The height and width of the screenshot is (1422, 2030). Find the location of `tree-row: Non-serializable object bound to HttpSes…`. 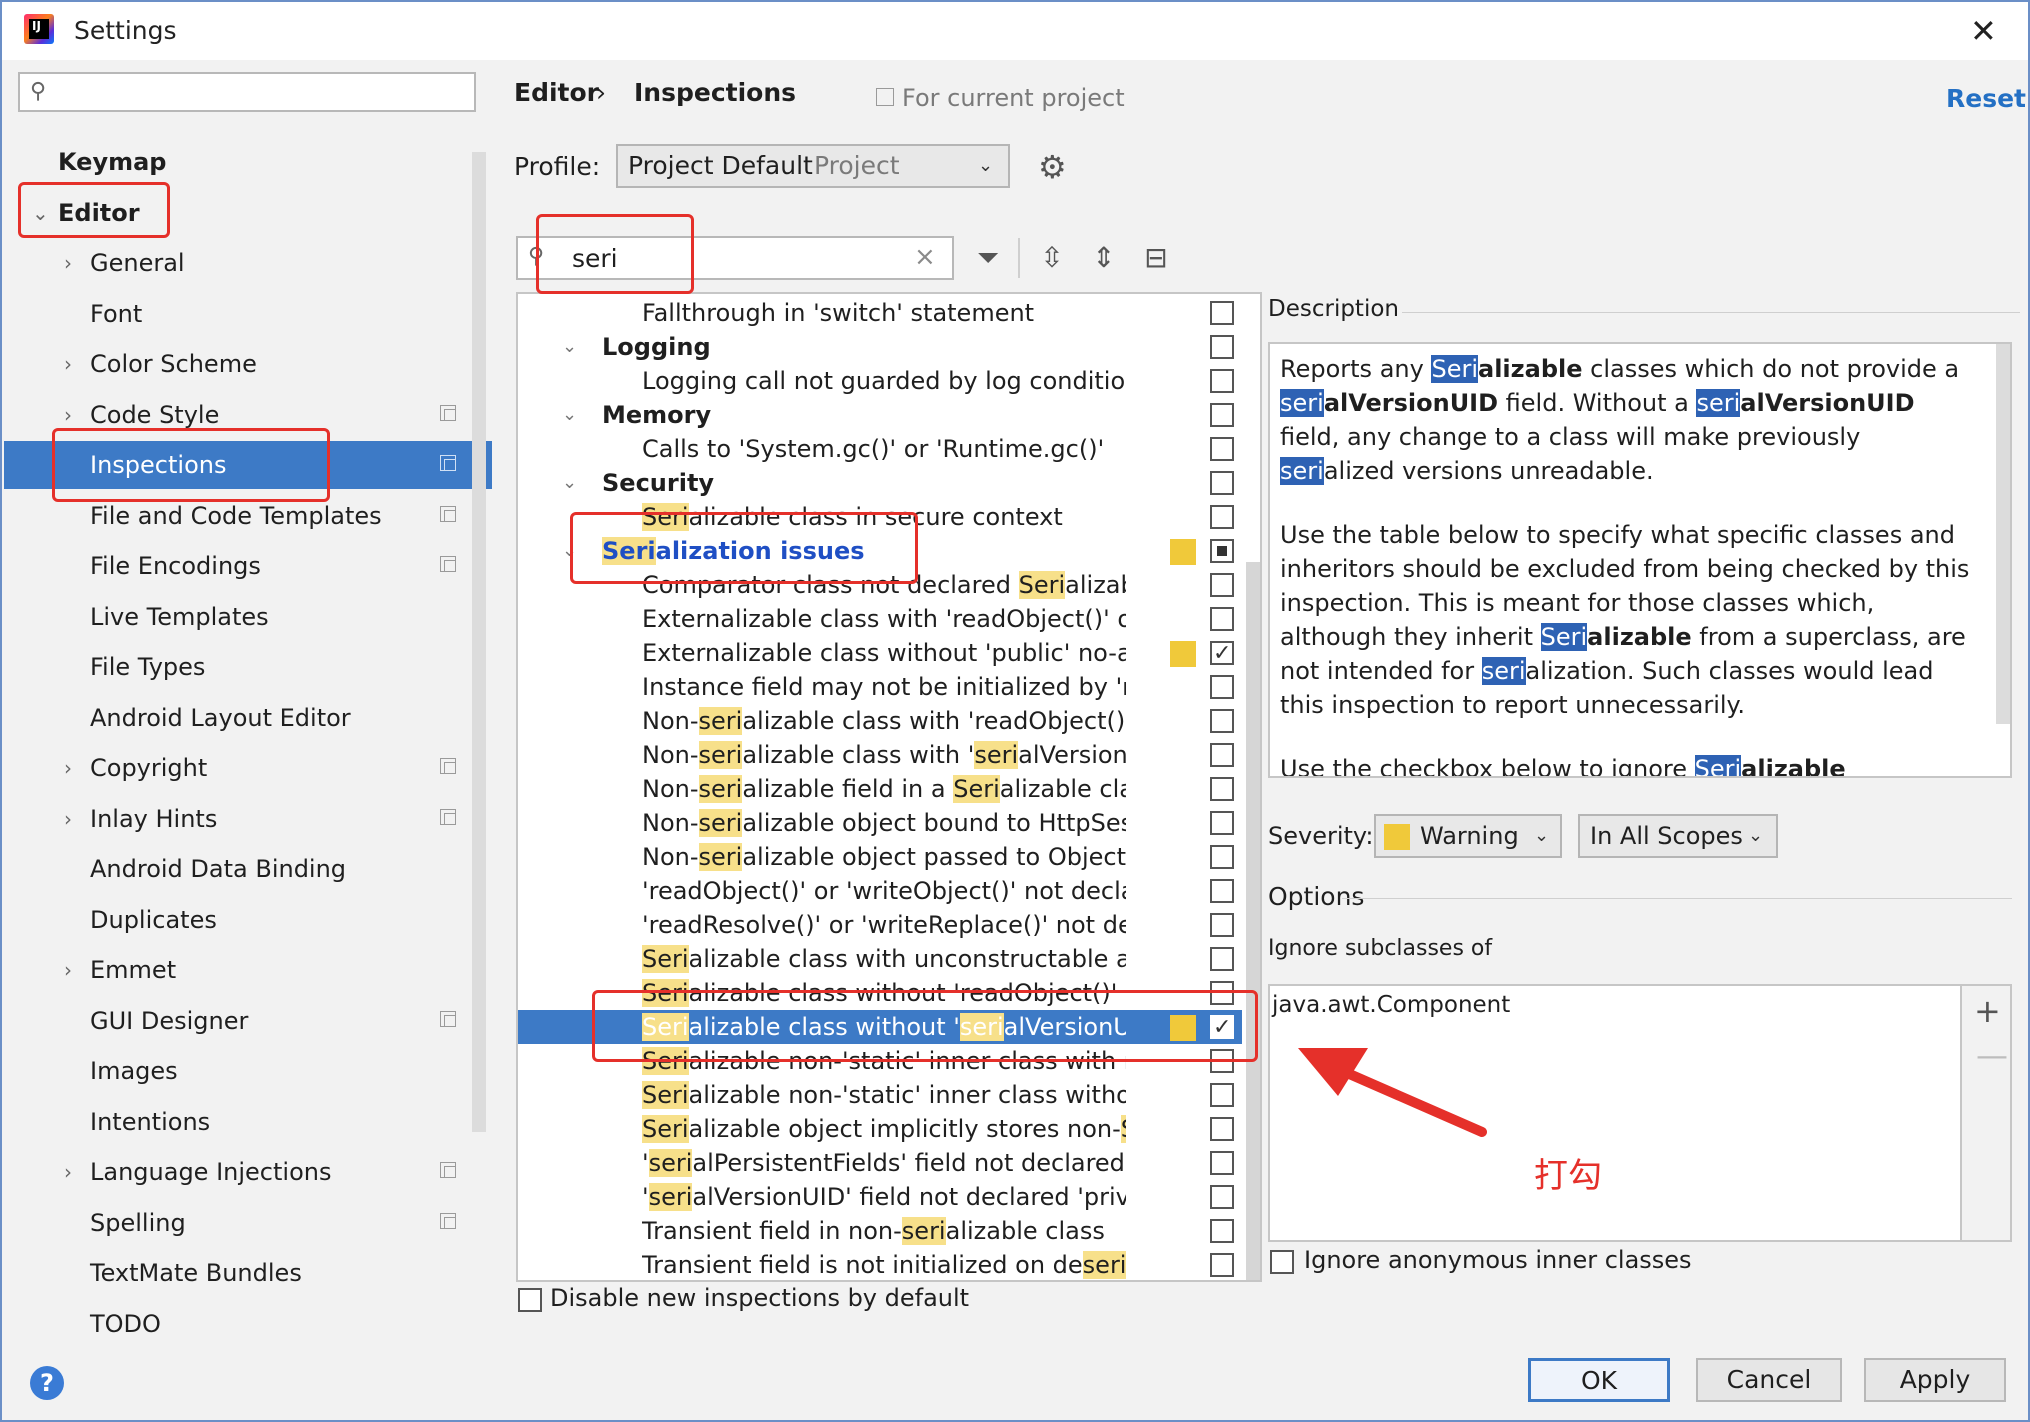

tree-row: Non-serializable object bound to HttpSes… is located at coordinates (880, 823).